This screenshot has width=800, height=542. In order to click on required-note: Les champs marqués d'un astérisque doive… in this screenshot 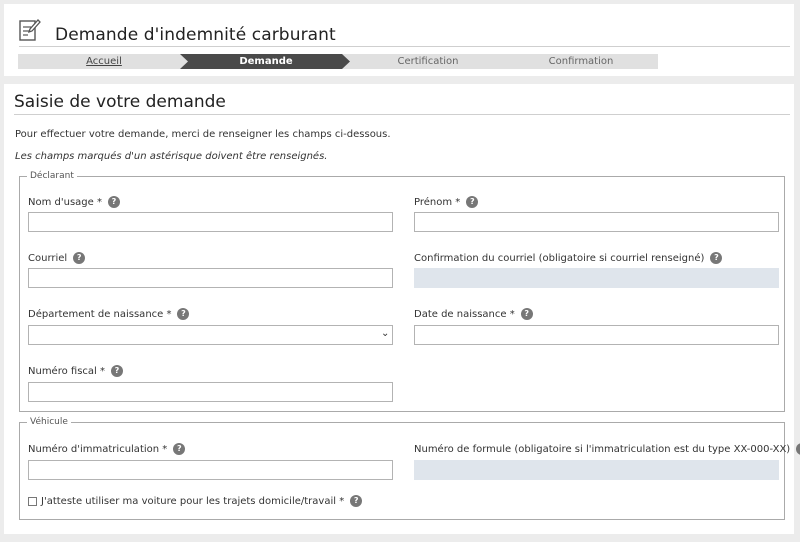, I will do `click(171, 156)`.